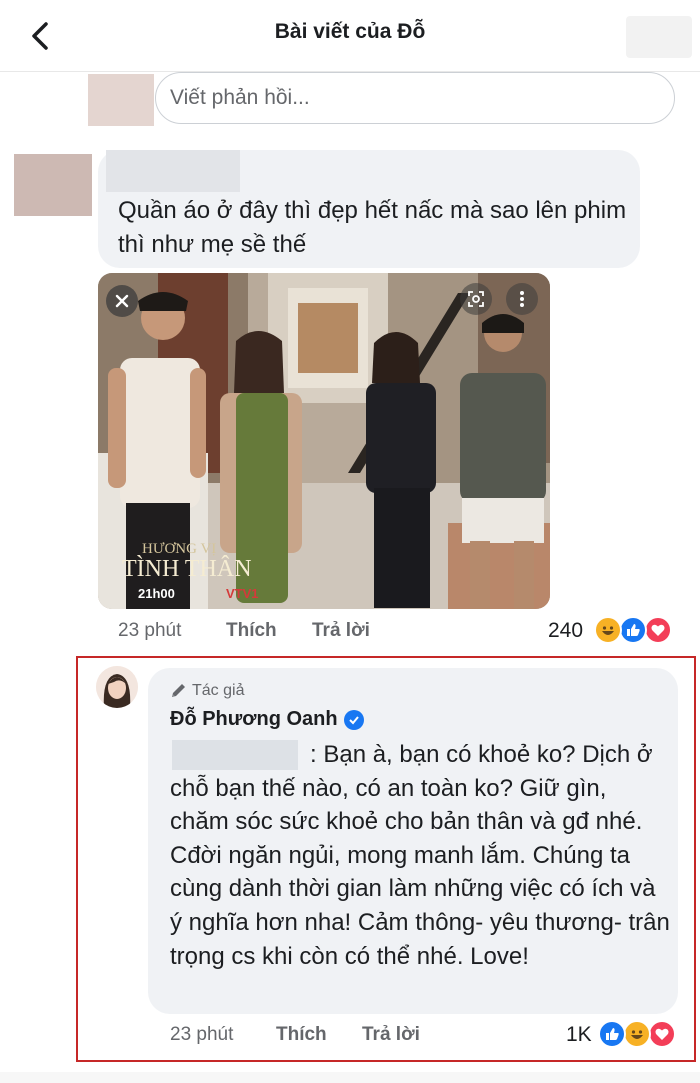 The height and width of the screenshot is (1083, 700). I want to click on close-image-button, so click(122, 301).